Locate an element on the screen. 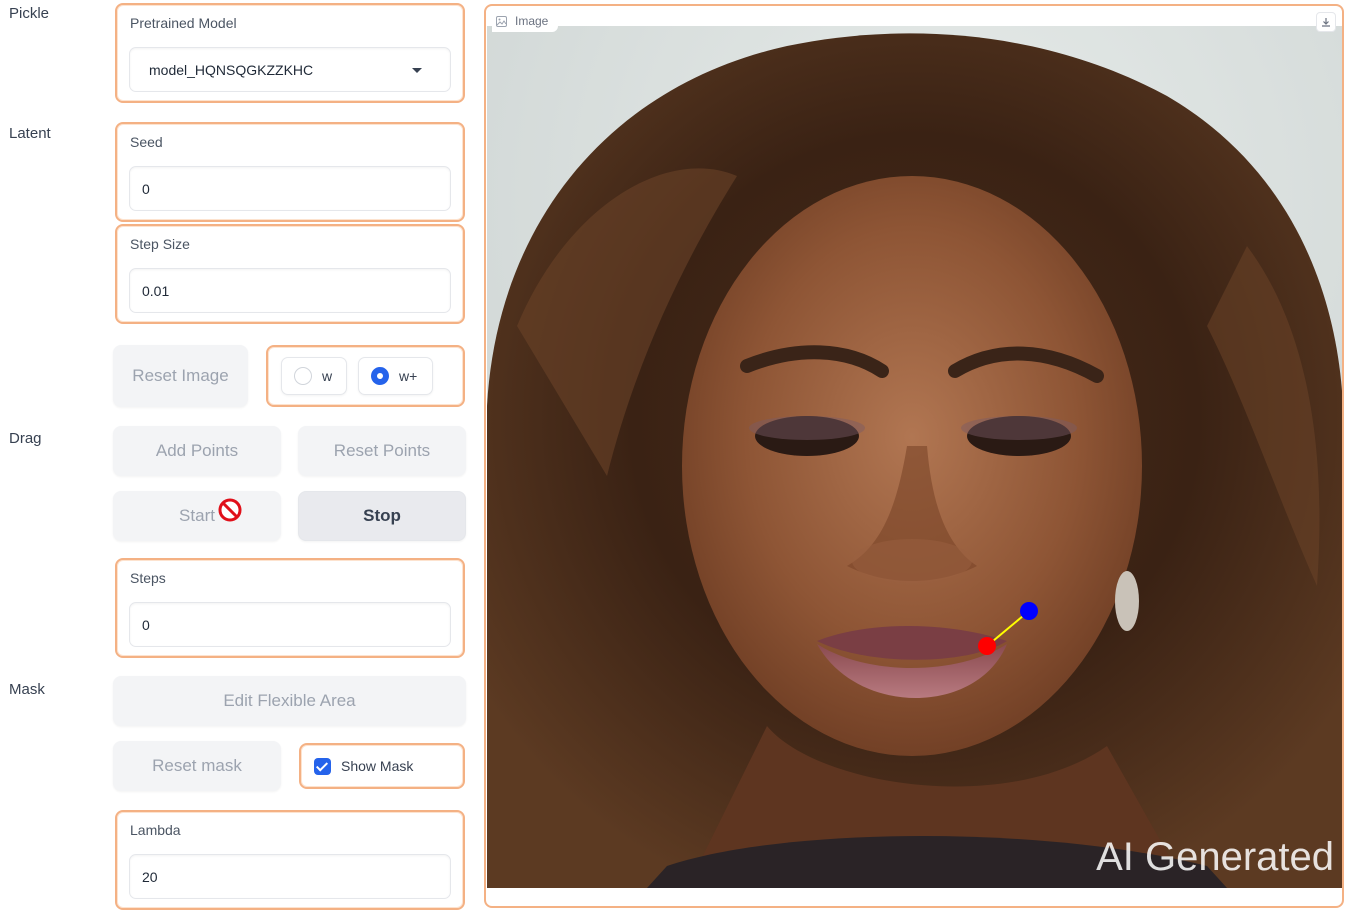  download-button is located at coordinates (1326, 22).